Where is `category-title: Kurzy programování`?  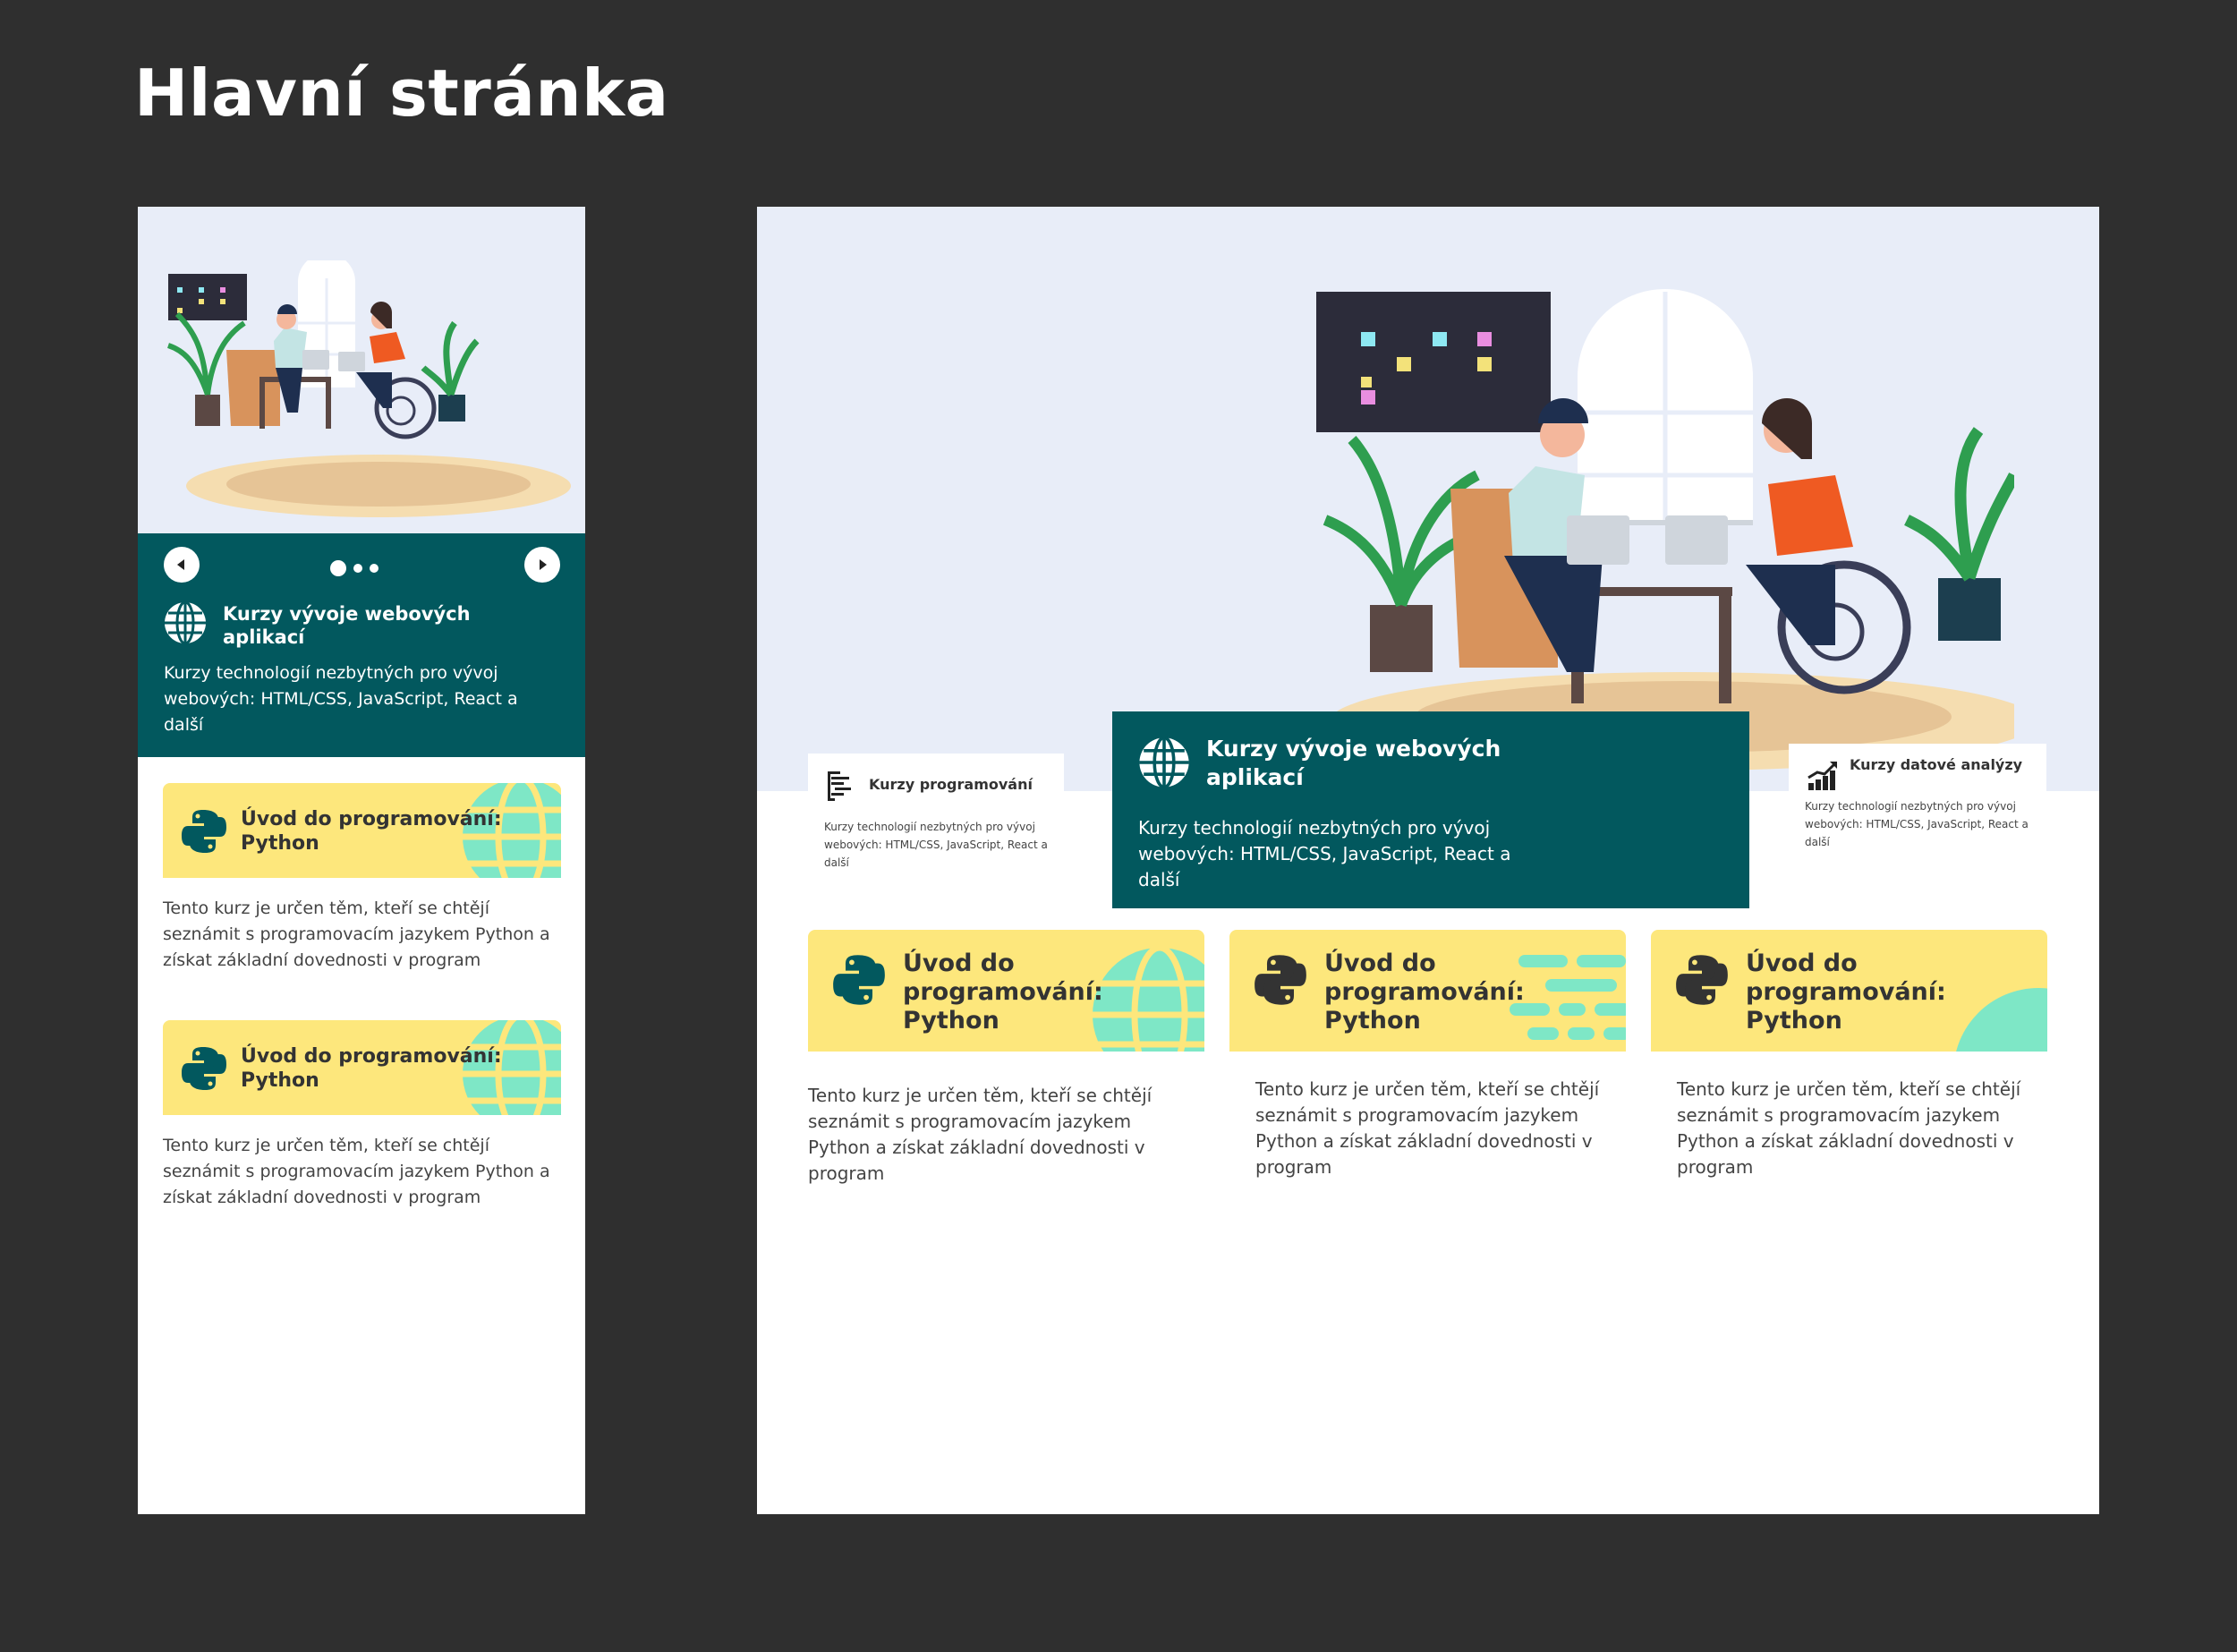
category-title: Kurzy programování is located at coordinates (951, 784).